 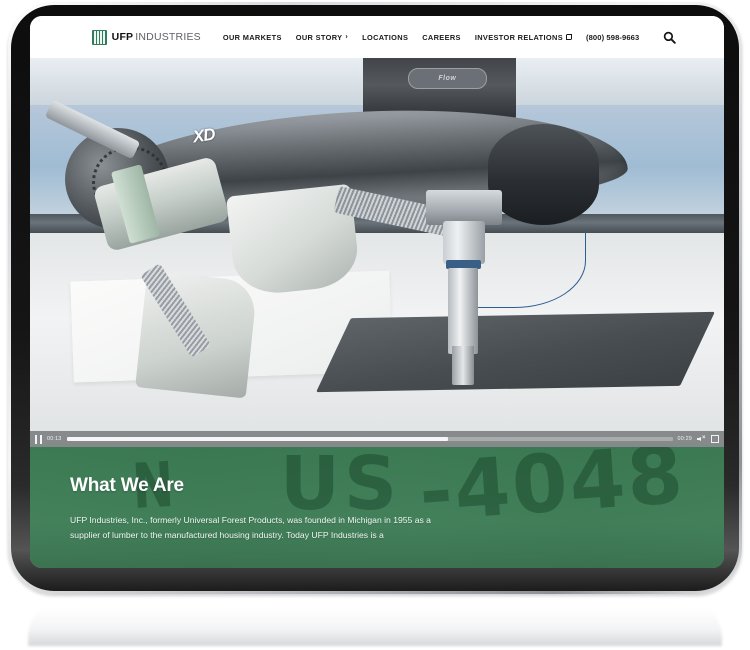 I want to click on video-progress-fill, so click(x=257, y=439).